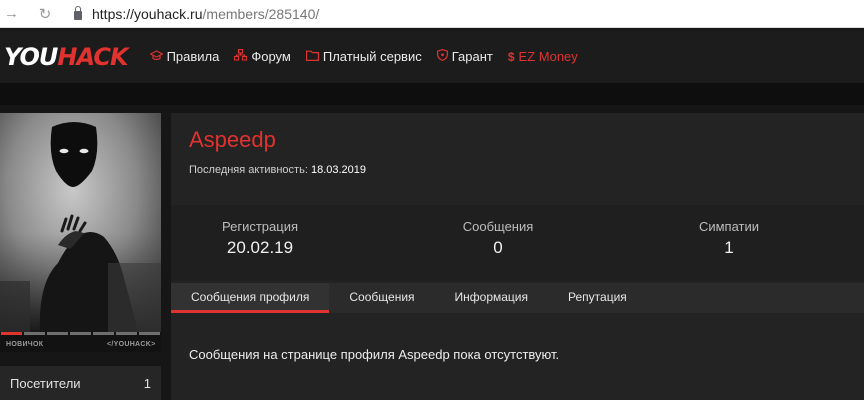 This screenshot has width=864, height=400. Describe the element at coordinates (45, 14) in the screenshot. I see `reload-icon: ↻` at that location.